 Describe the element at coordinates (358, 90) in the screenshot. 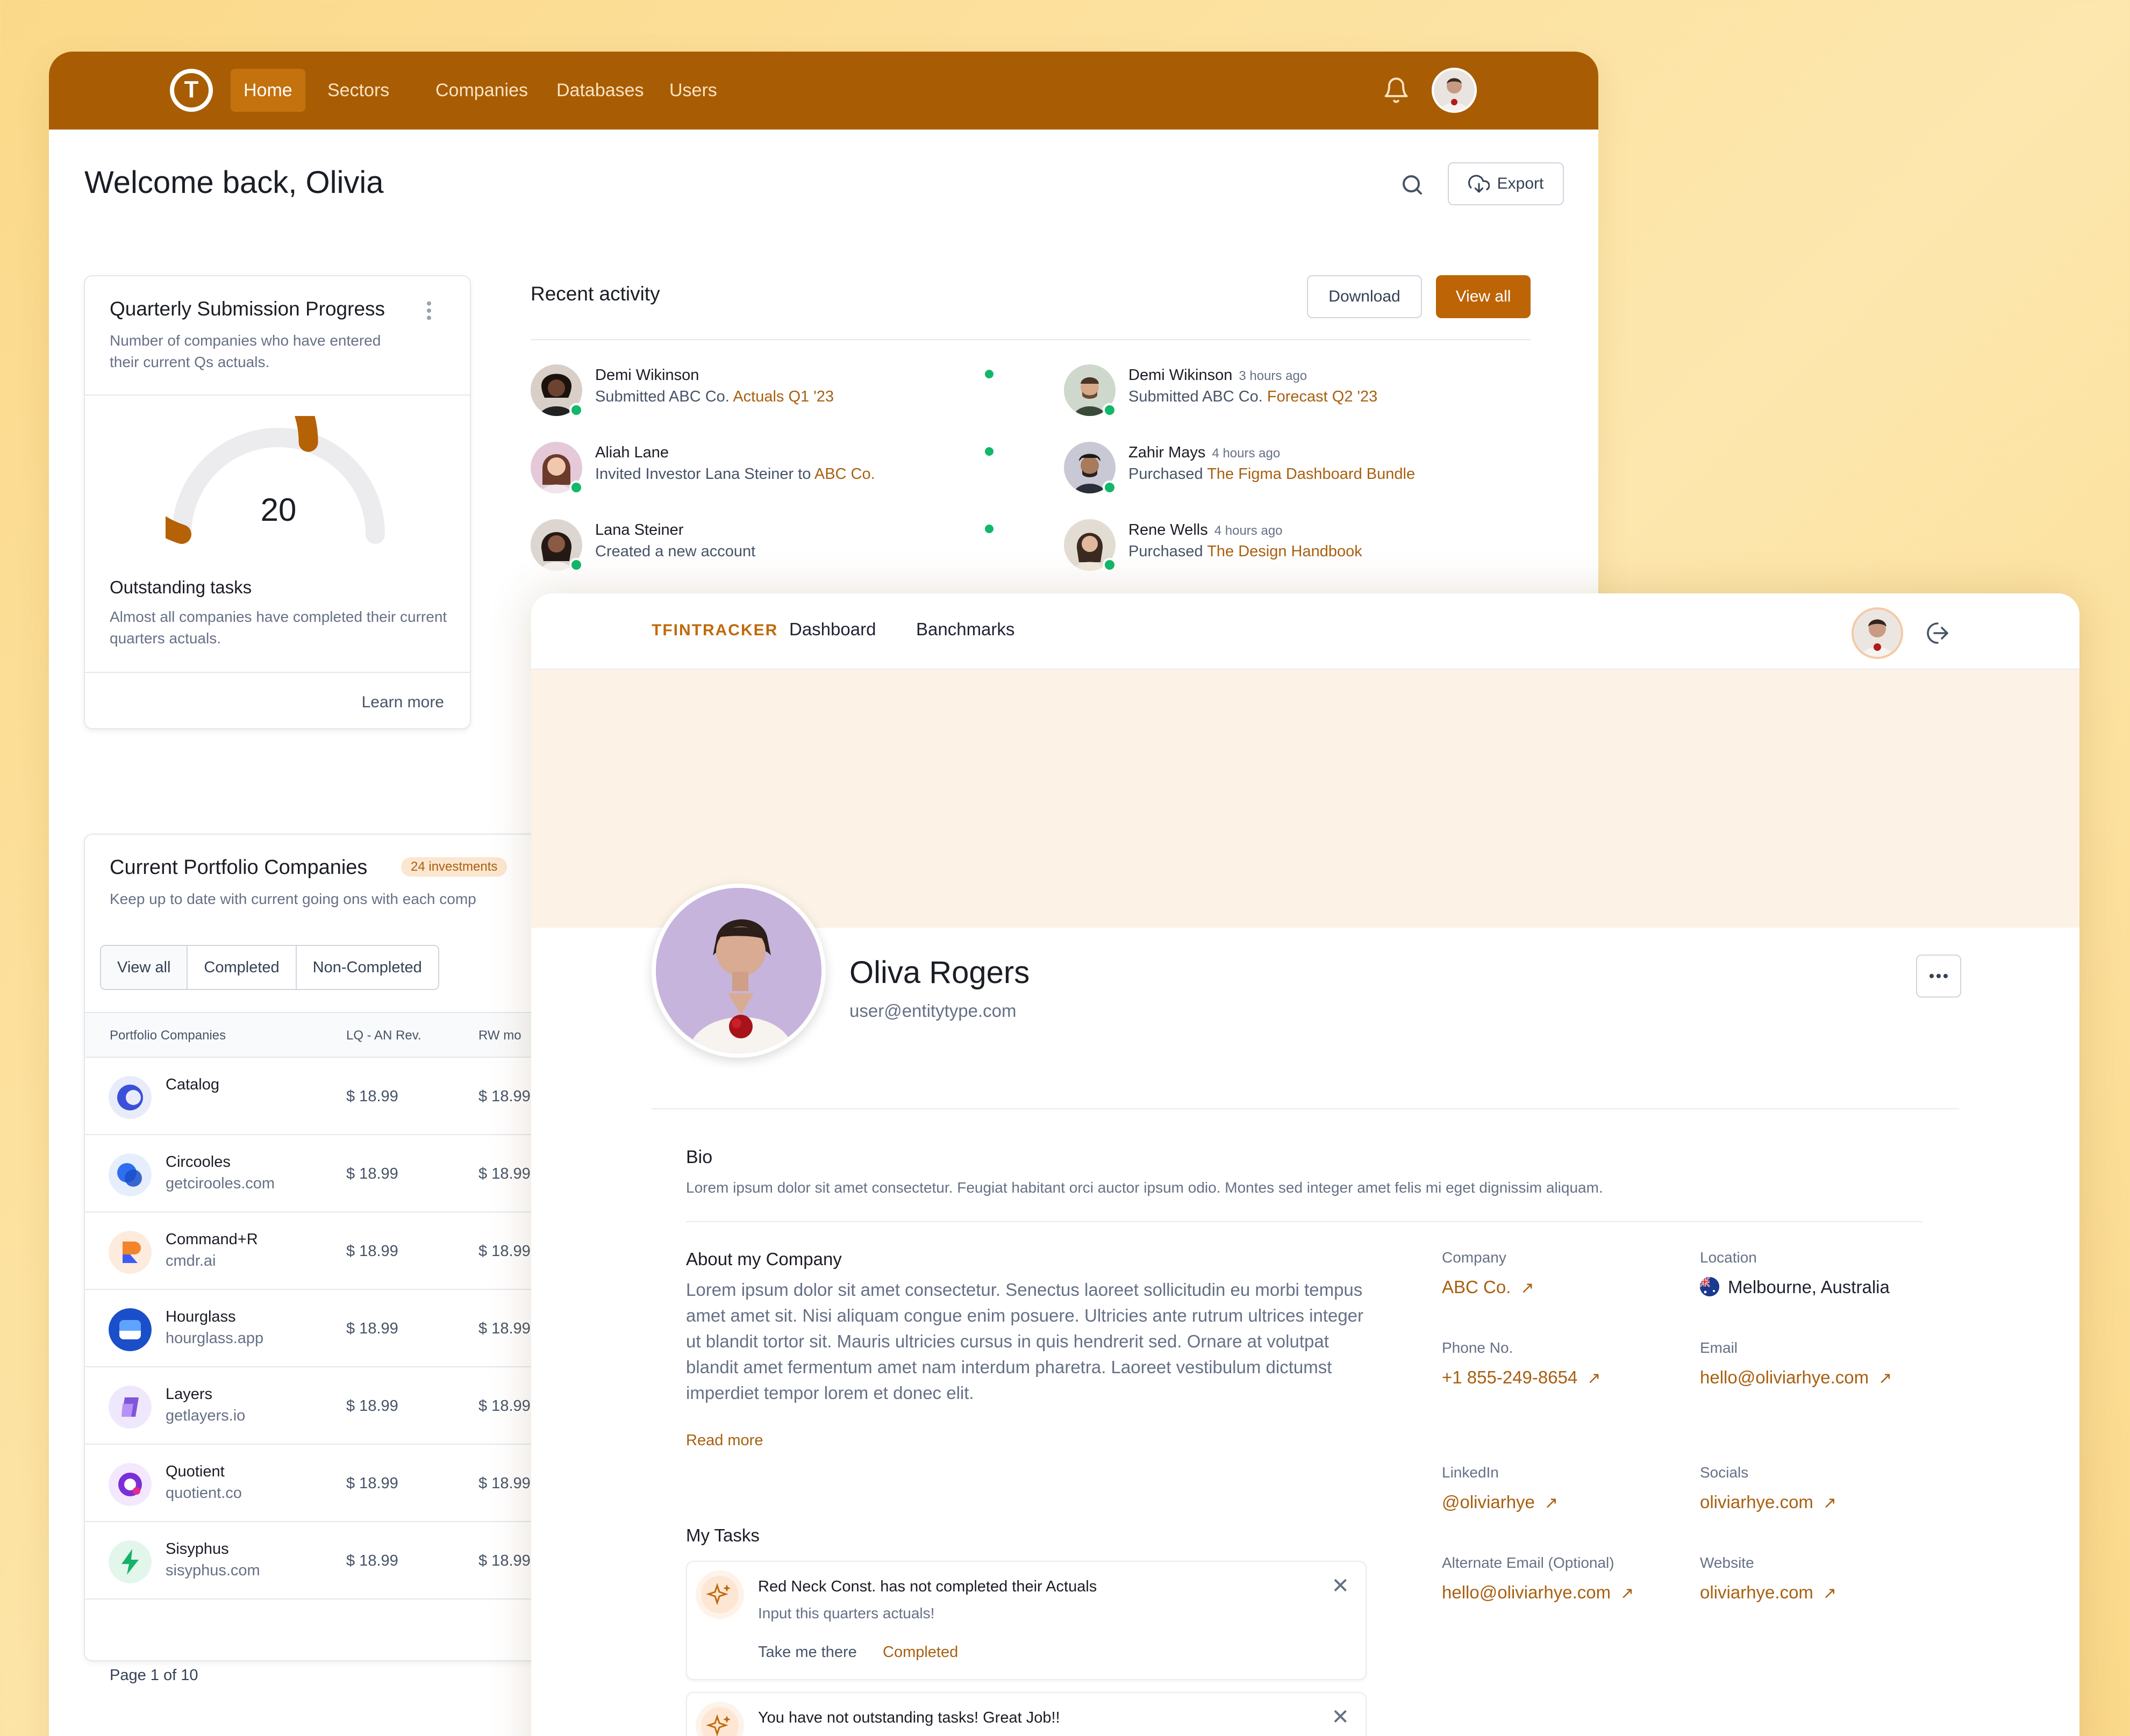

I see `nav-sectors: Sectors` at that location.